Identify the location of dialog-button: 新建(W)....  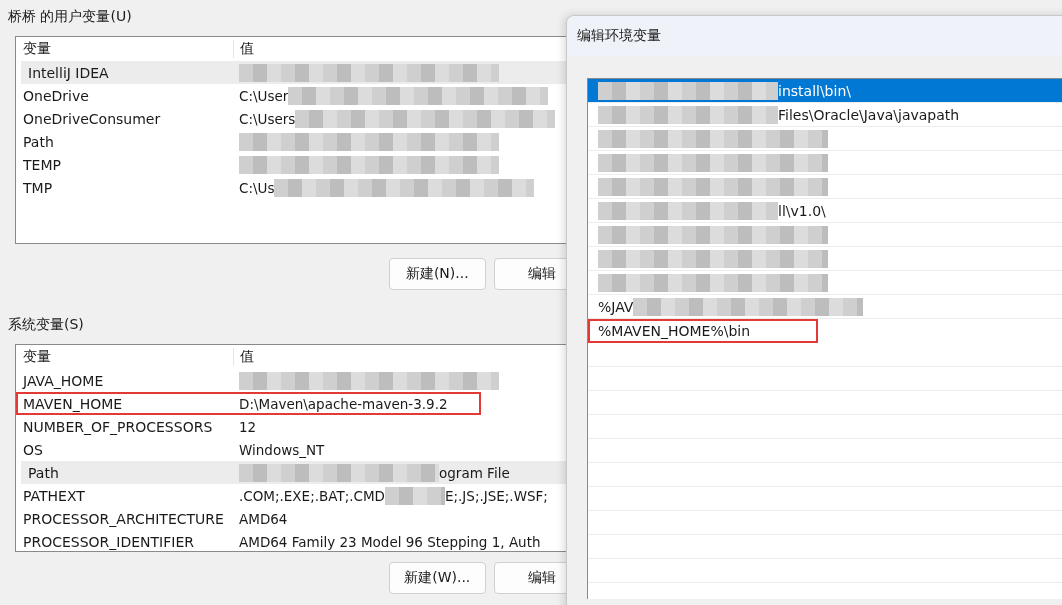
(437, 578).